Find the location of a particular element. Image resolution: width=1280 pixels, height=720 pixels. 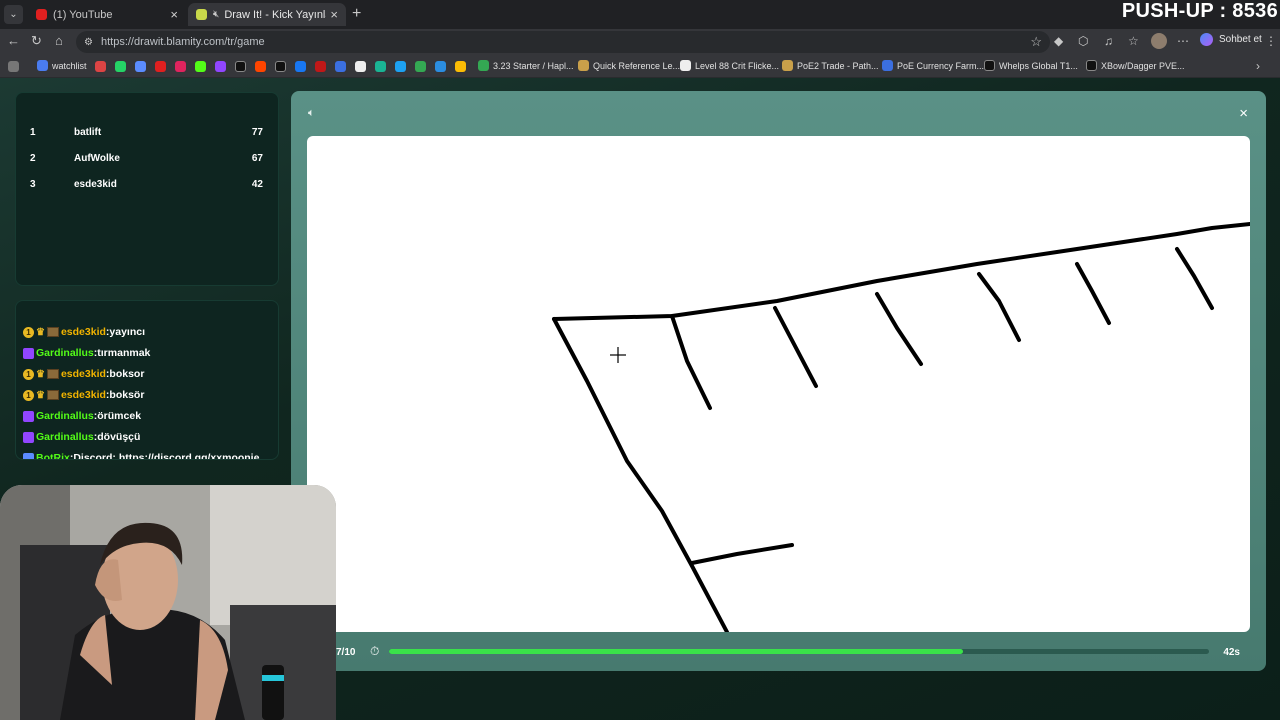

leaderboard-row: 1 batlift 77 is located at coordinates (147, 136).